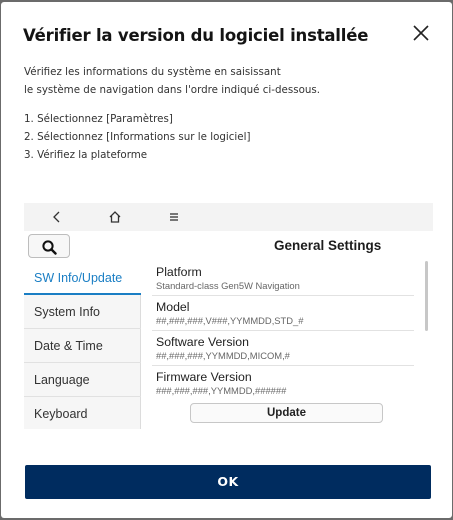 The image size is (453, 520). What do you see at coordinates (284, 313) in the screenshot?
I see `detail-row-model: Model ##,###,###,V###,YYMMDD,STD_#` at bounding box center [284, 313].